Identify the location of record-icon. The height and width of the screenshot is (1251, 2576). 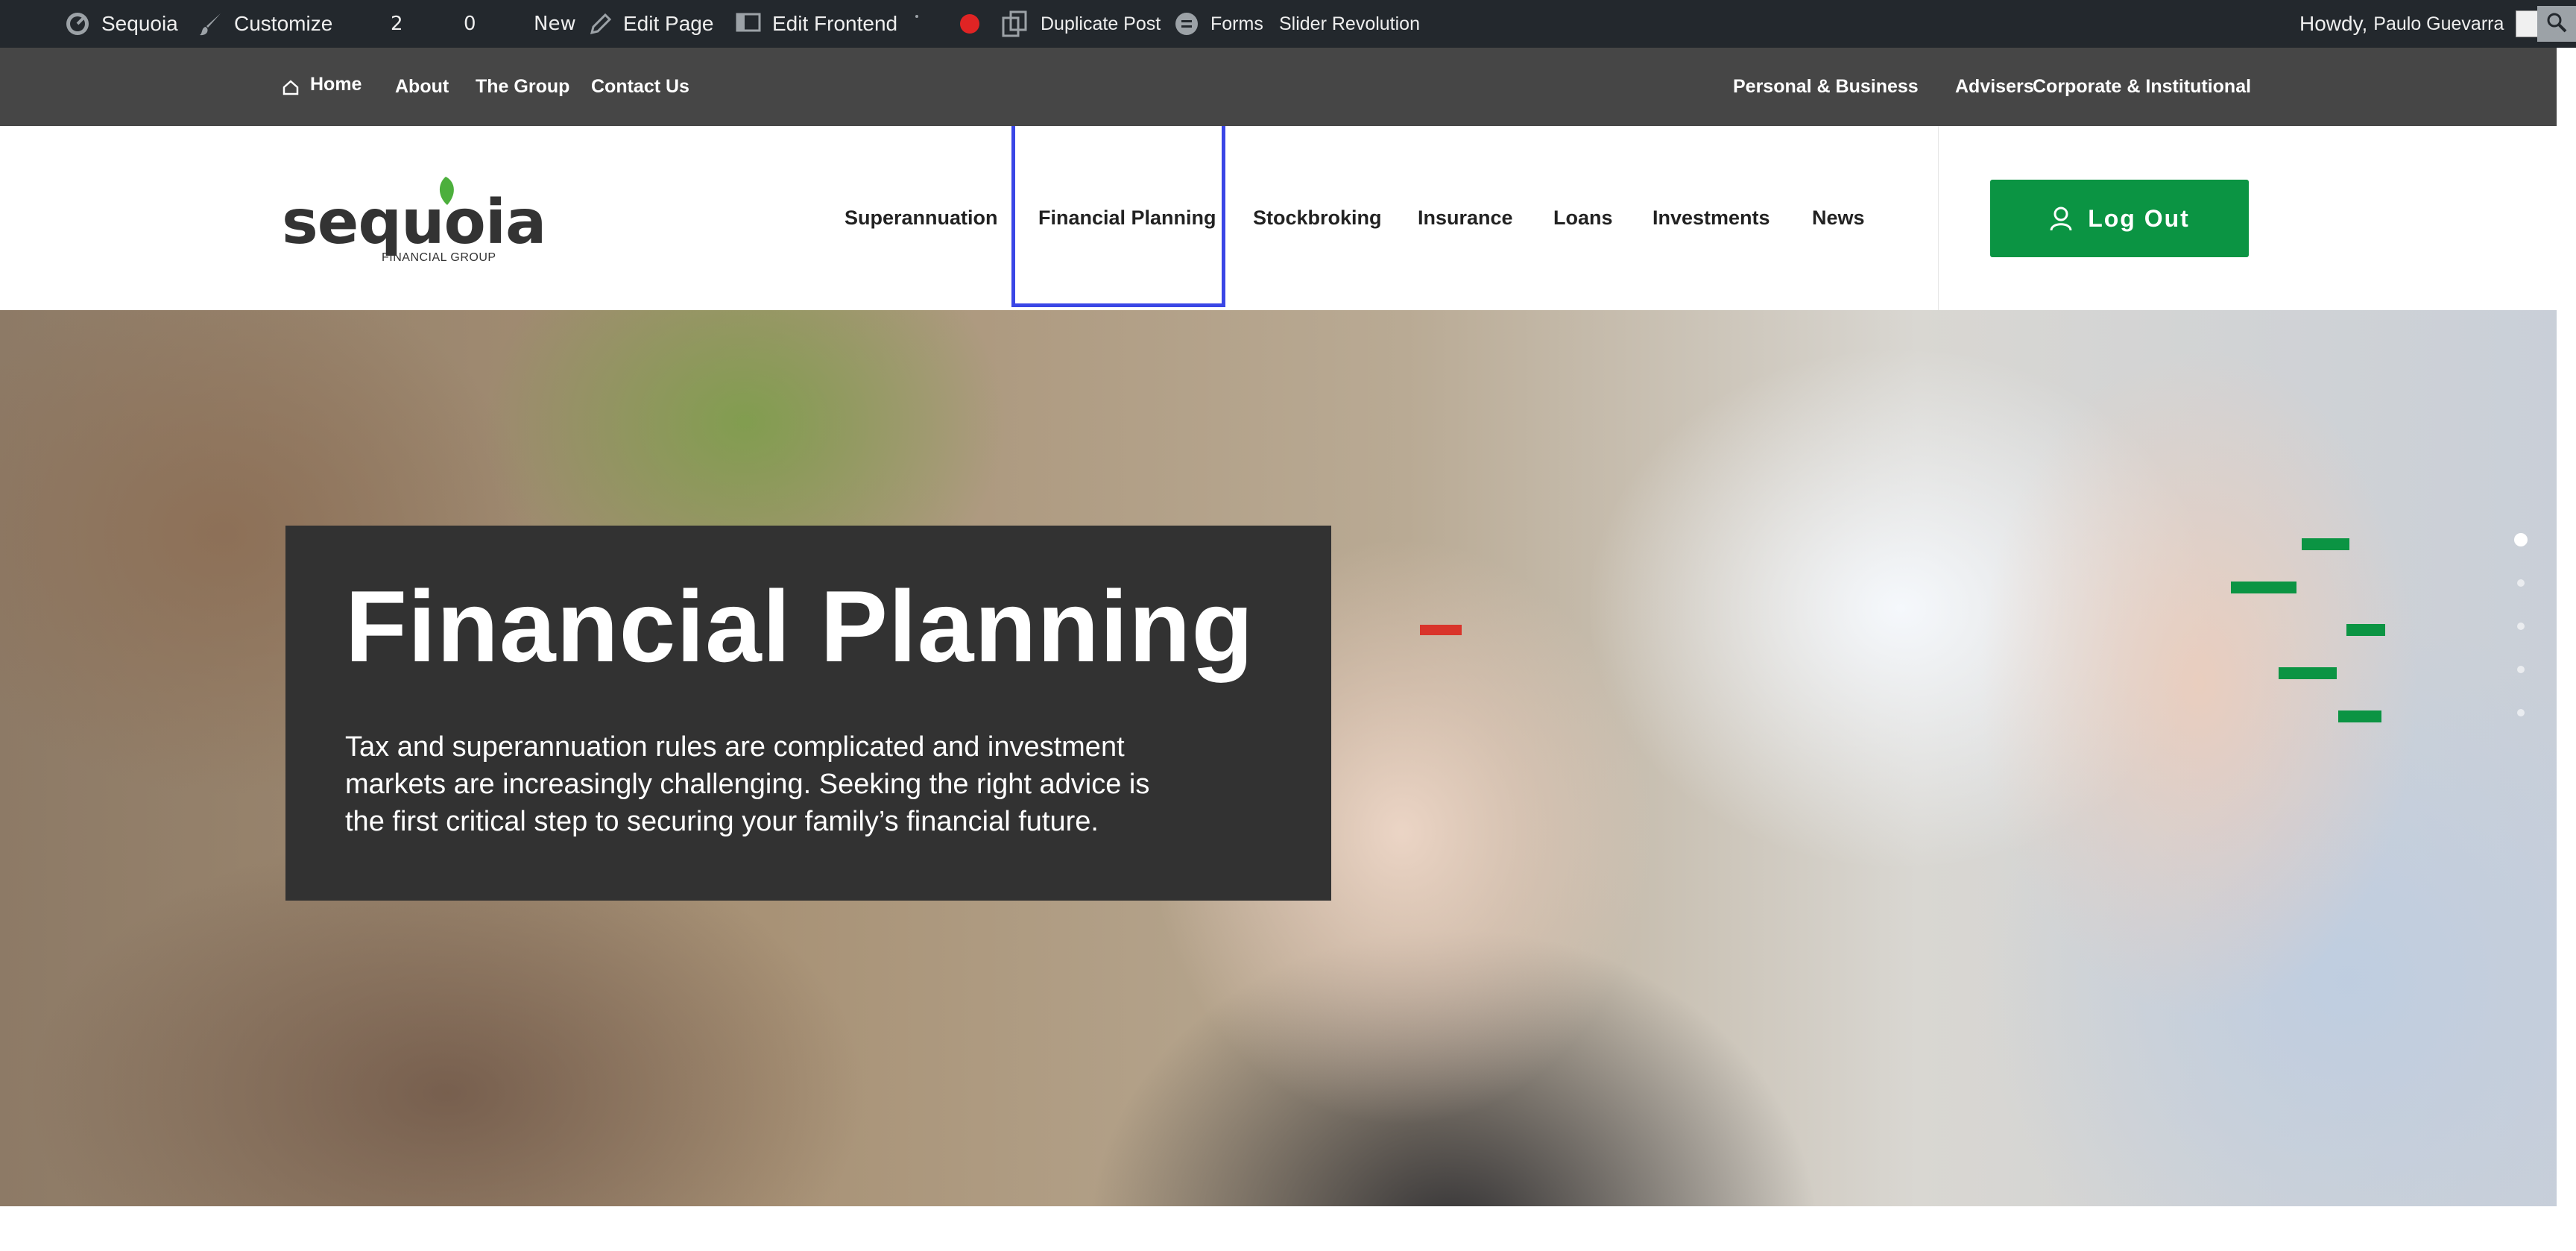
(970, 24).